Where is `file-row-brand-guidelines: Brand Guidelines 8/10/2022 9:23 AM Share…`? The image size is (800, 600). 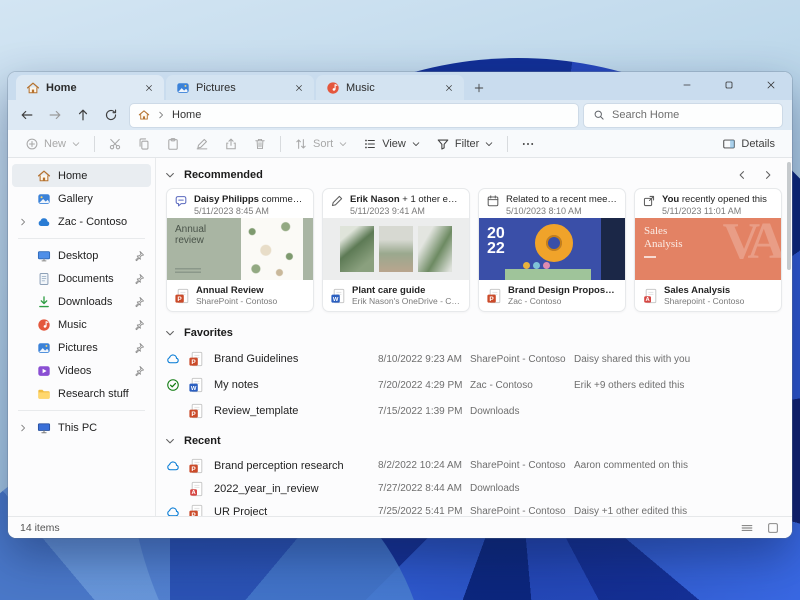 file-row-brand-guidelines: Brand Guidelines 8/10/2022 9:23 AM Share… is located at coordinates (474, 359).